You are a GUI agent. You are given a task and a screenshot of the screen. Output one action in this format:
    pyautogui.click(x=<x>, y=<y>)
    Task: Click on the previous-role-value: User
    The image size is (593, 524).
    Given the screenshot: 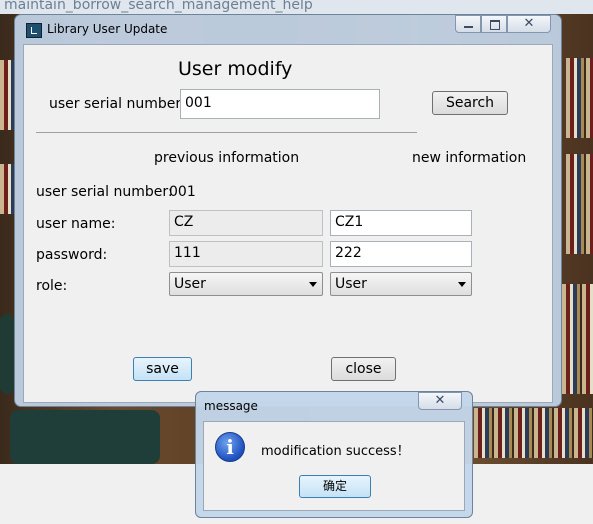 What is the action you would take?
    pyautogui.click(x=190, y=284)
    